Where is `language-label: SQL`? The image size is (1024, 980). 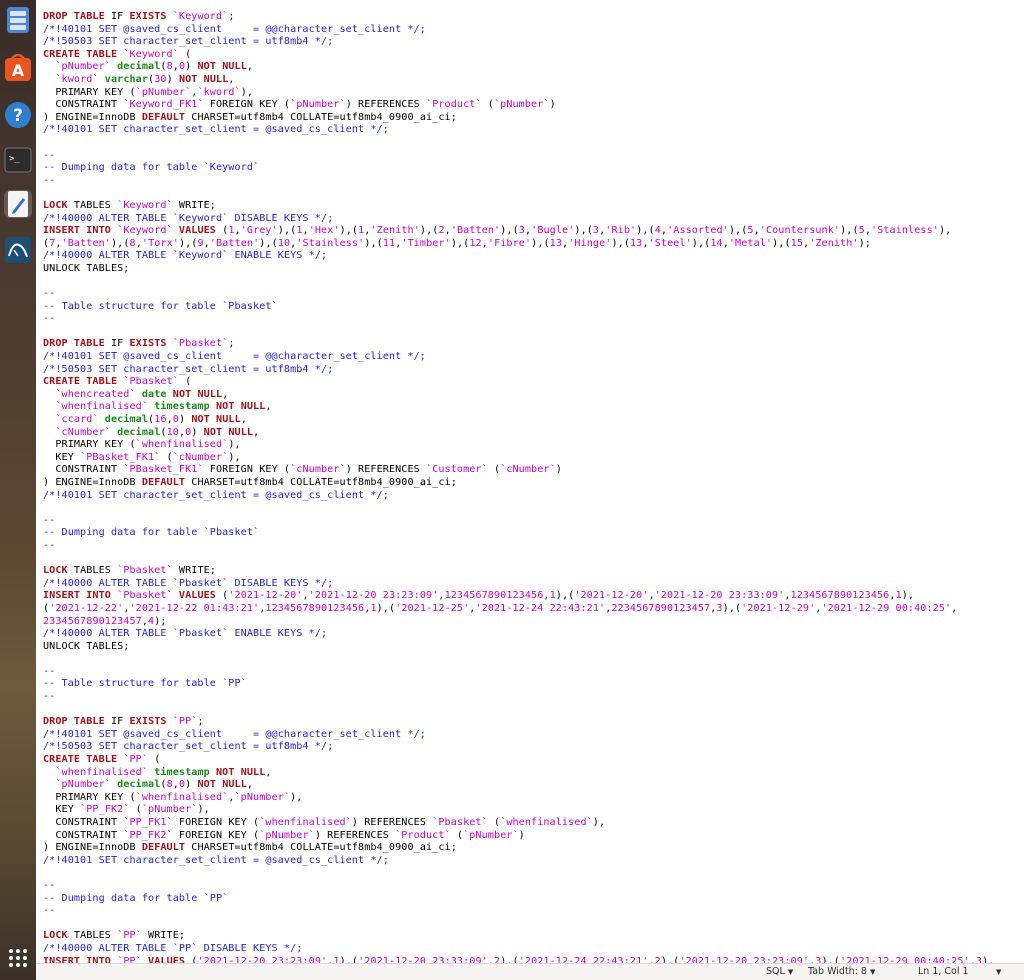 language-label: SQL is located at coordinates (775, 971).